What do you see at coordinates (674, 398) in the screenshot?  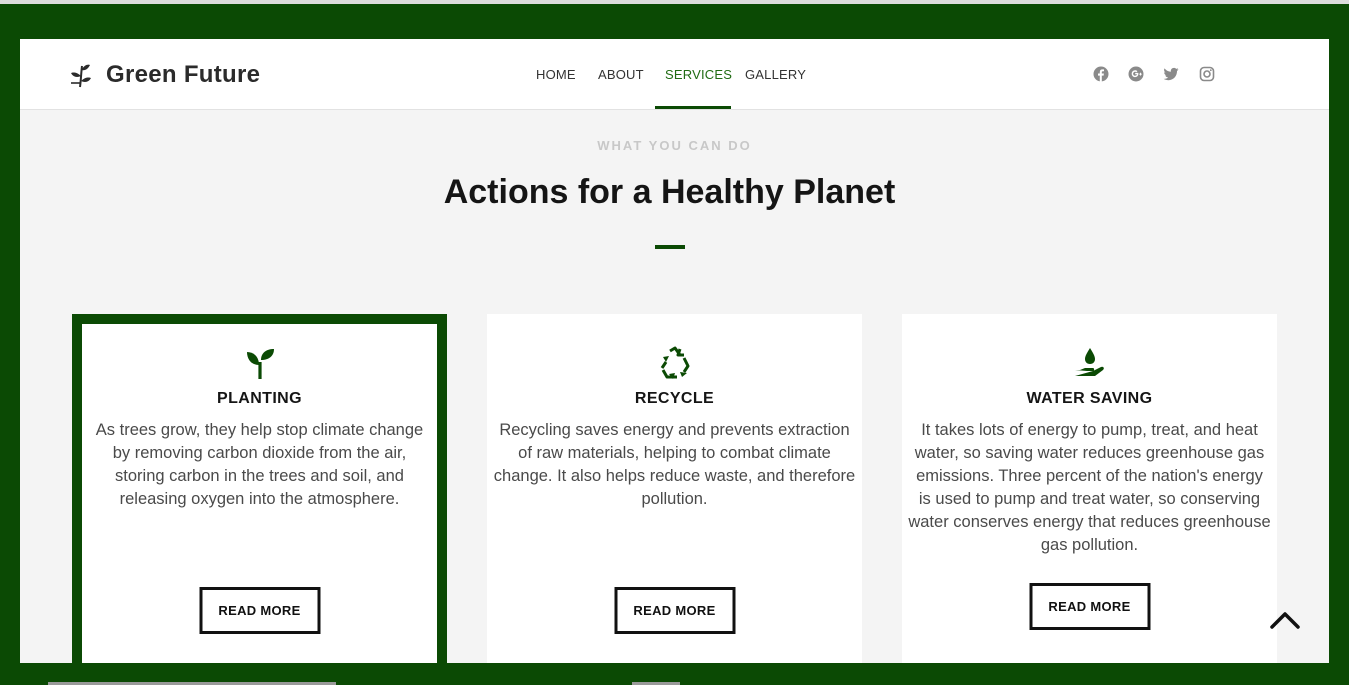 I see `card-title: RECYCLE` at bounding box center [674, 398].